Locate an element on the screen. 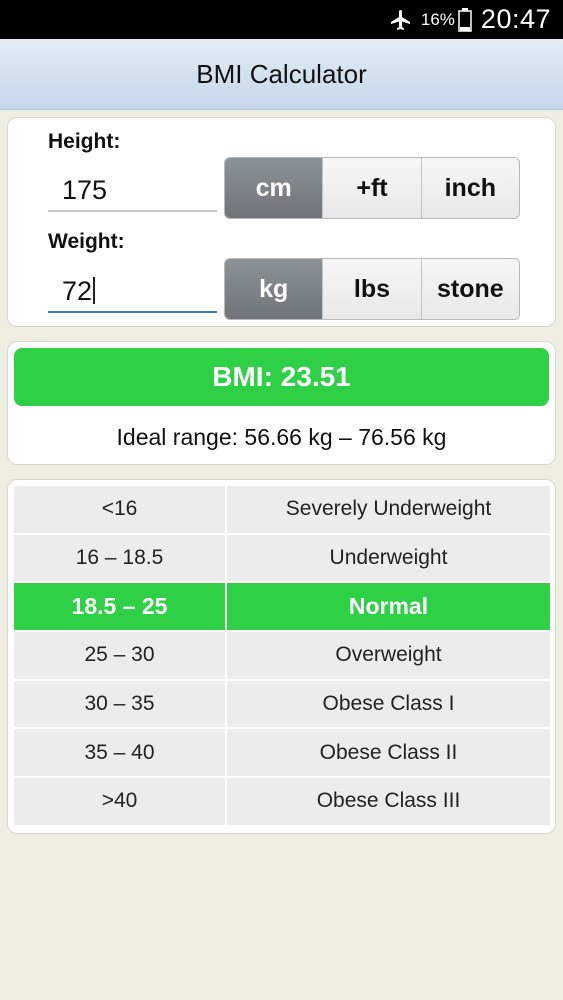  unit-lbs-button: lbs is located at coordinates (371, 289).